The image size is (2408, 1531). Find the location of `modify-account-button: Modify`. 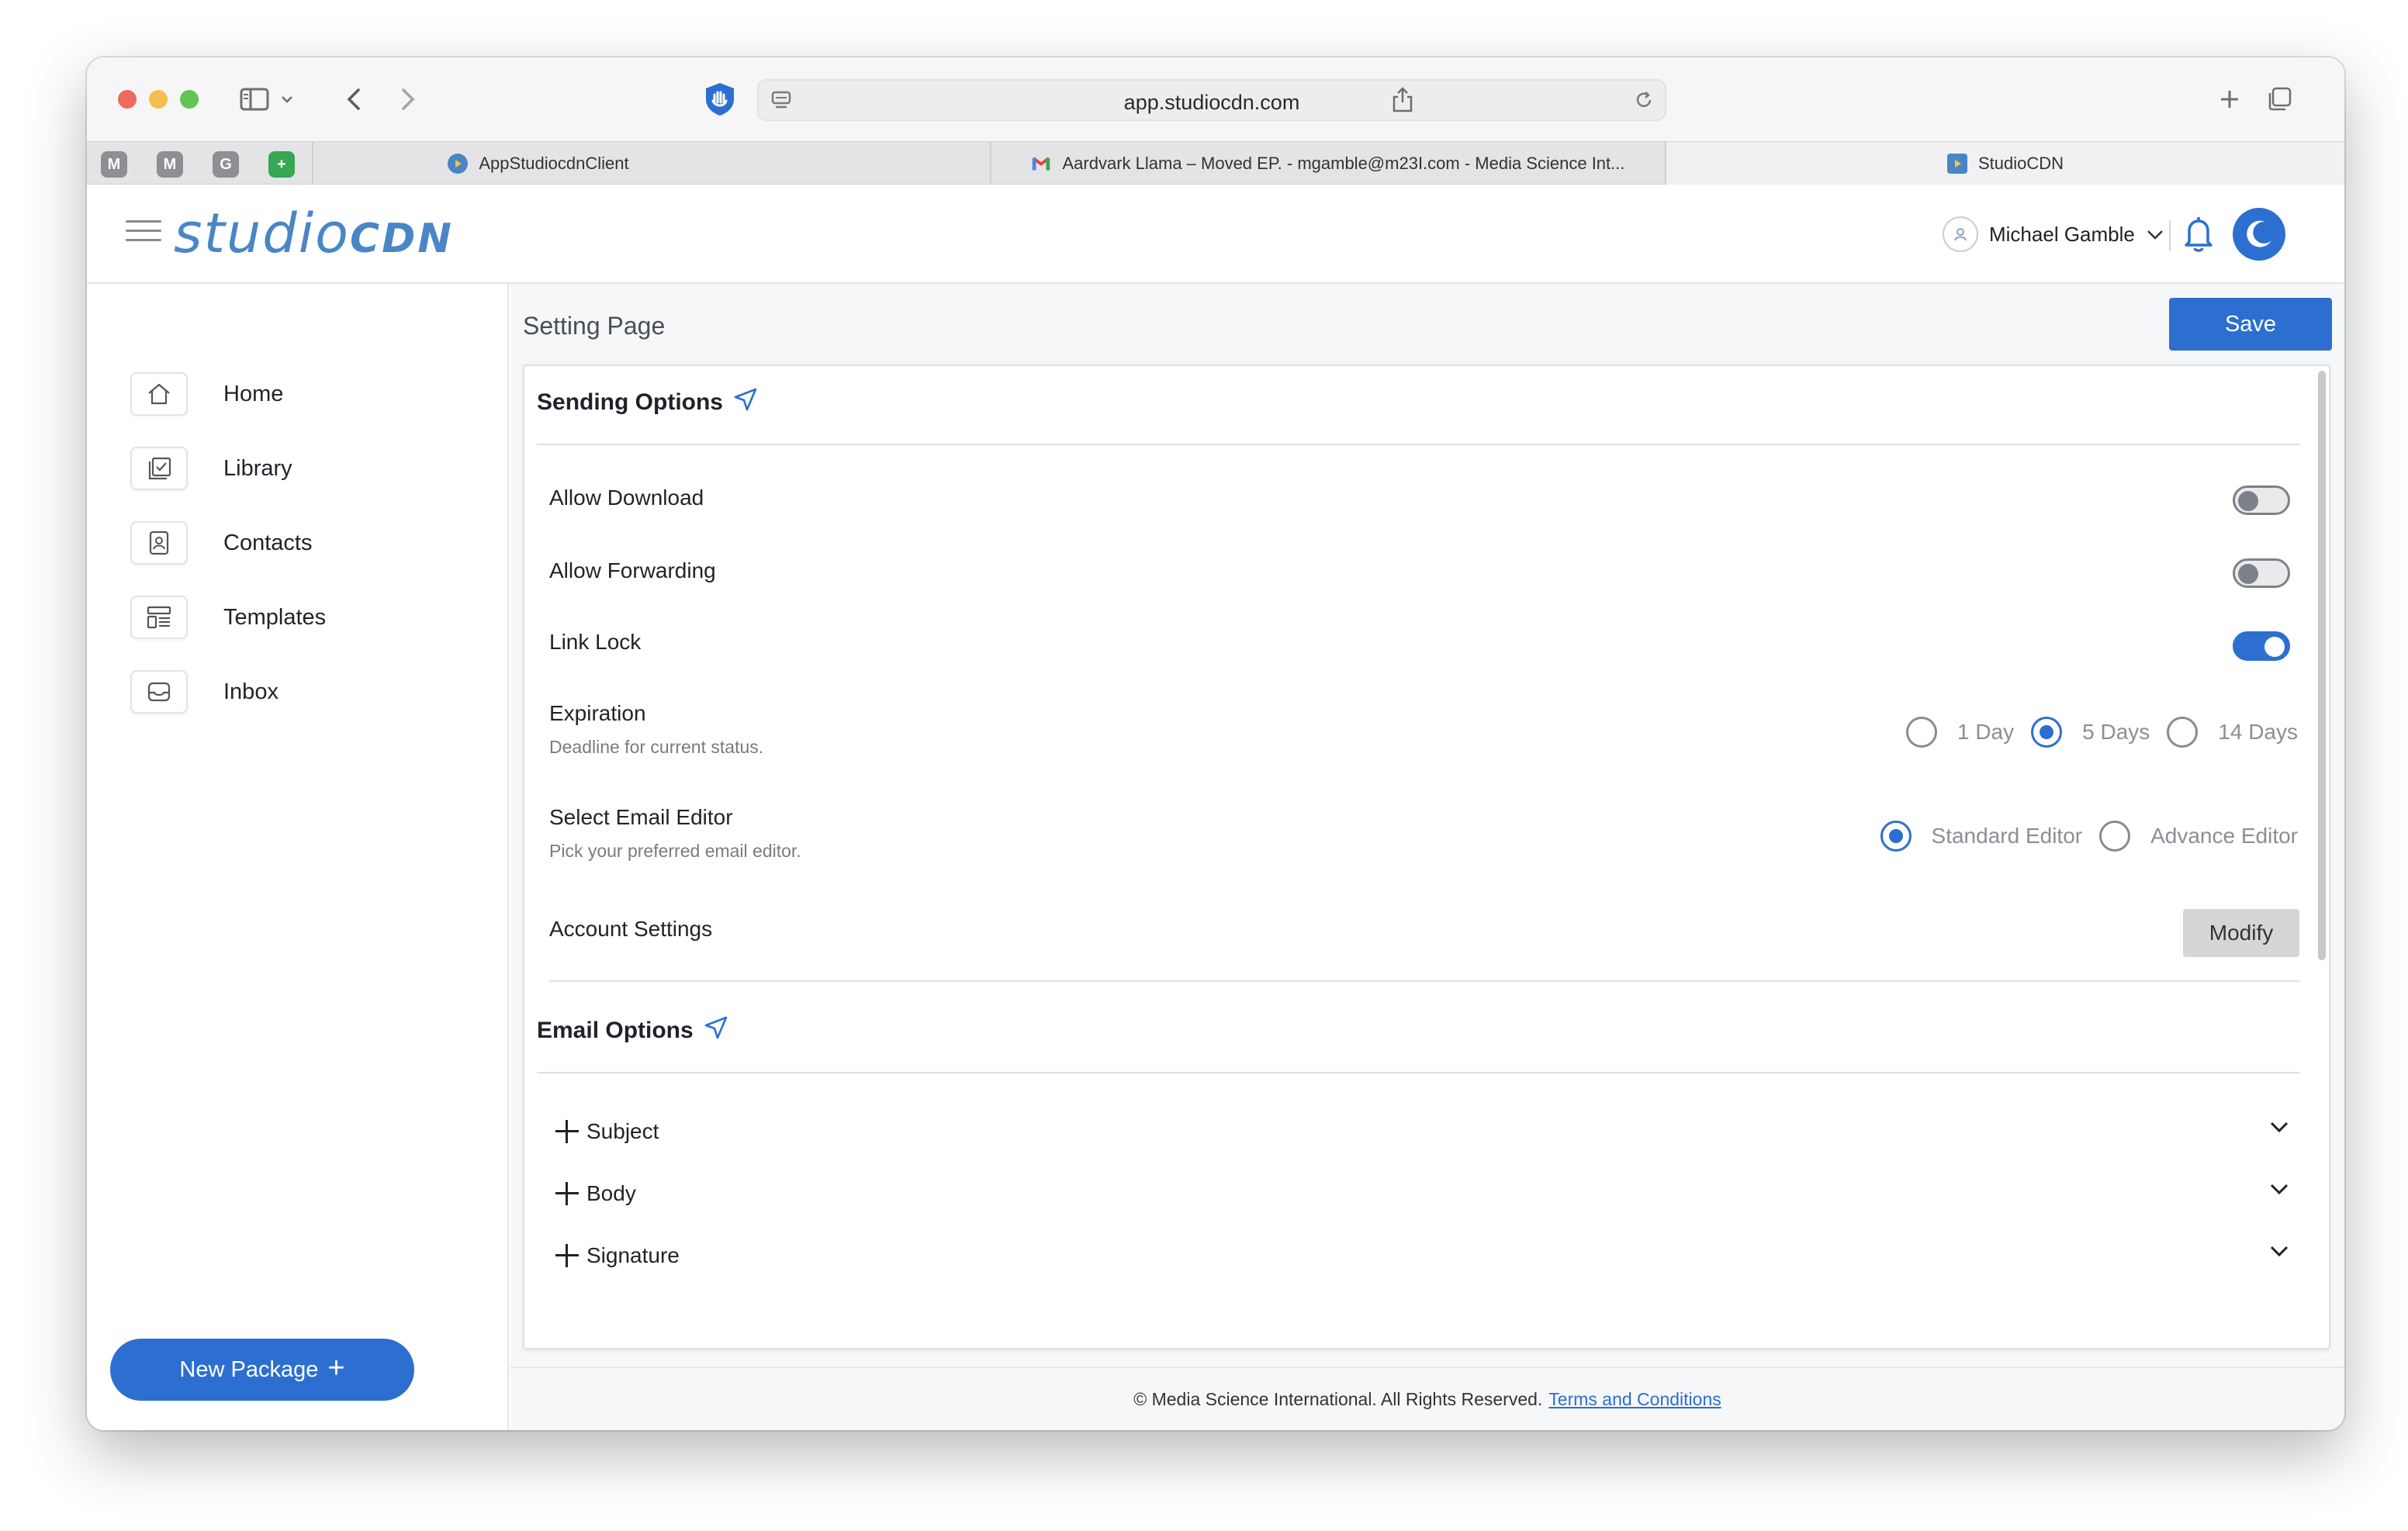

modify-account-button: Modify is located at coordinates (2241, 933).